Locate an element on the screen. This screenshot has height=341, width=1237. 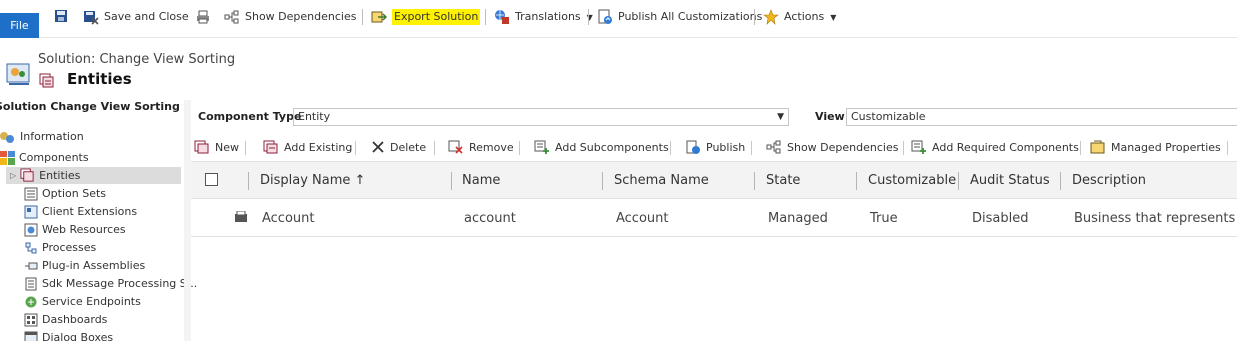
remove-button: Remove is located at coordinates (481, 147).